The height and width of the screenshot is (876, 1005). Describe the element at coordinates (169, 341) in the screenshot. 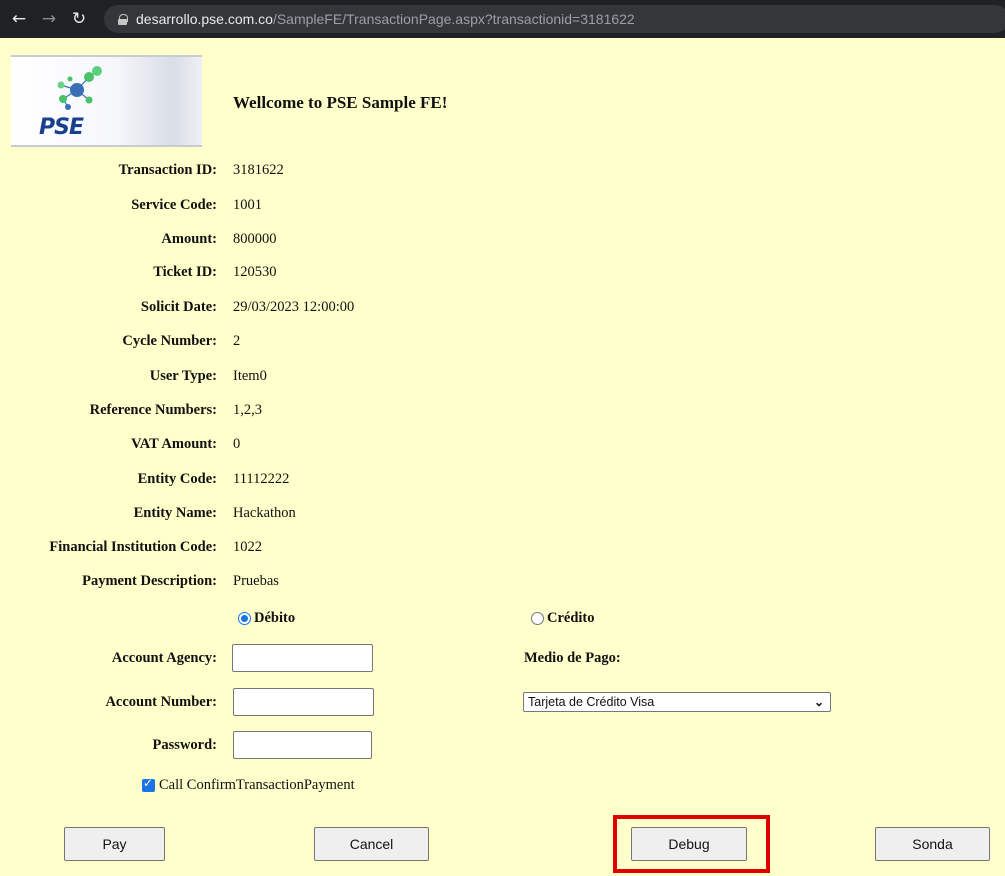

I see `field-label-cycle-number: Cycle Number:` at that location.